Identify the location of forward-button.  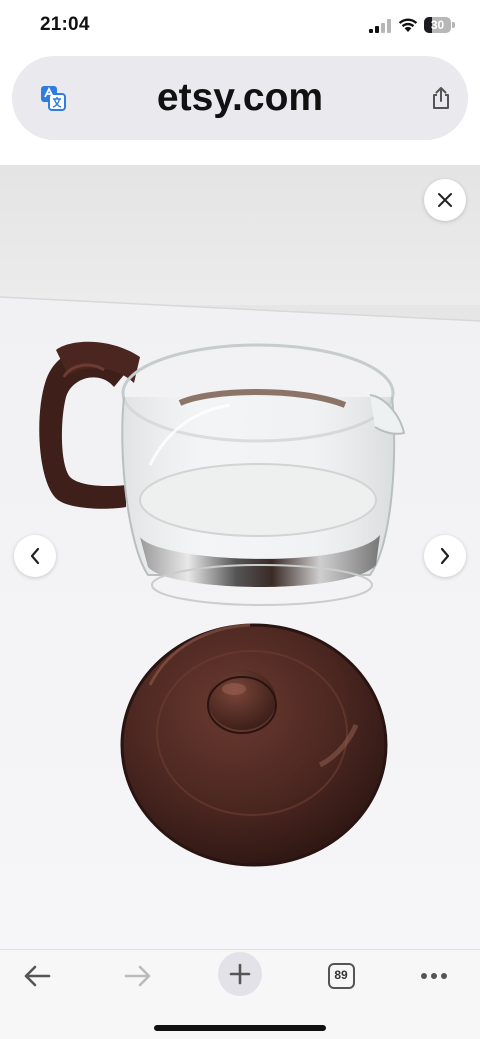
(138, 976).